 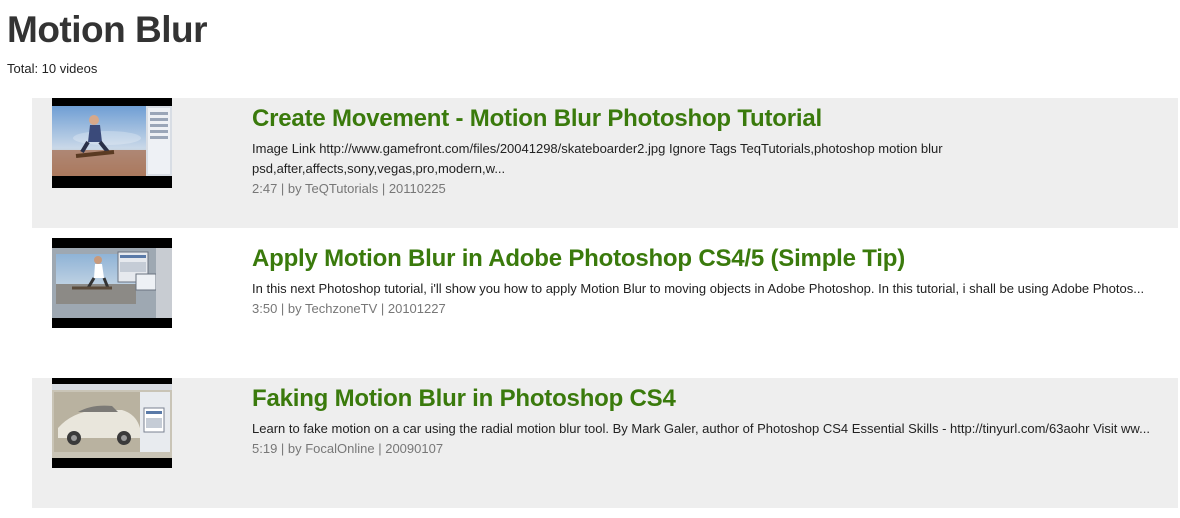 I want to click on video-title-link: Faking Motion Blur in Photoshop CS4, so click(x=707, y=399).